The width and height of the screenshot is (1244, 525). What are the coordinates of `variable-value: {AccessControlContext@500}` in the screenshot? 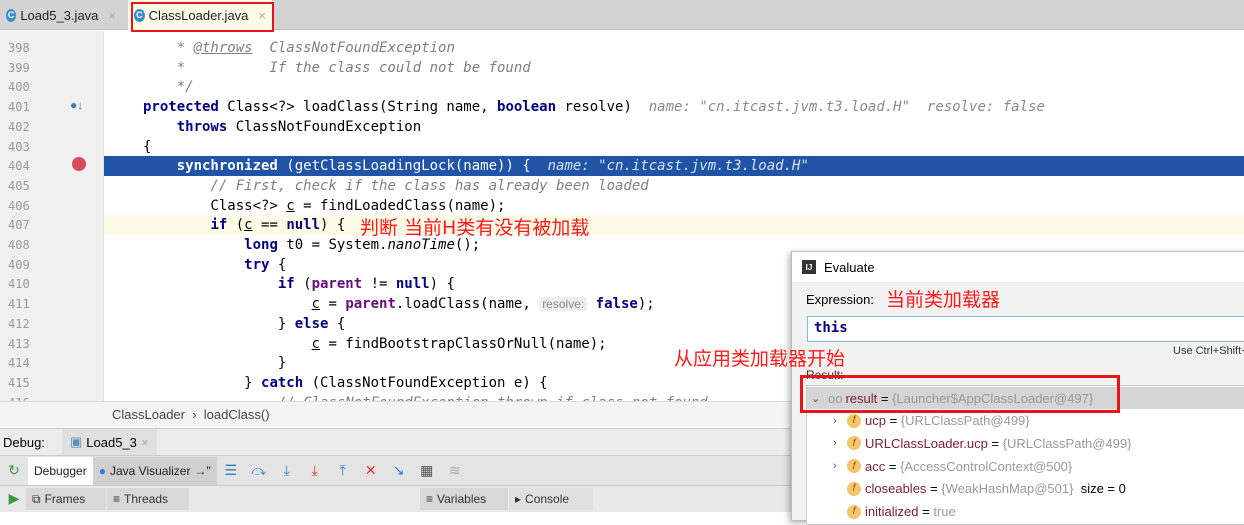 It's located at (986, 466).